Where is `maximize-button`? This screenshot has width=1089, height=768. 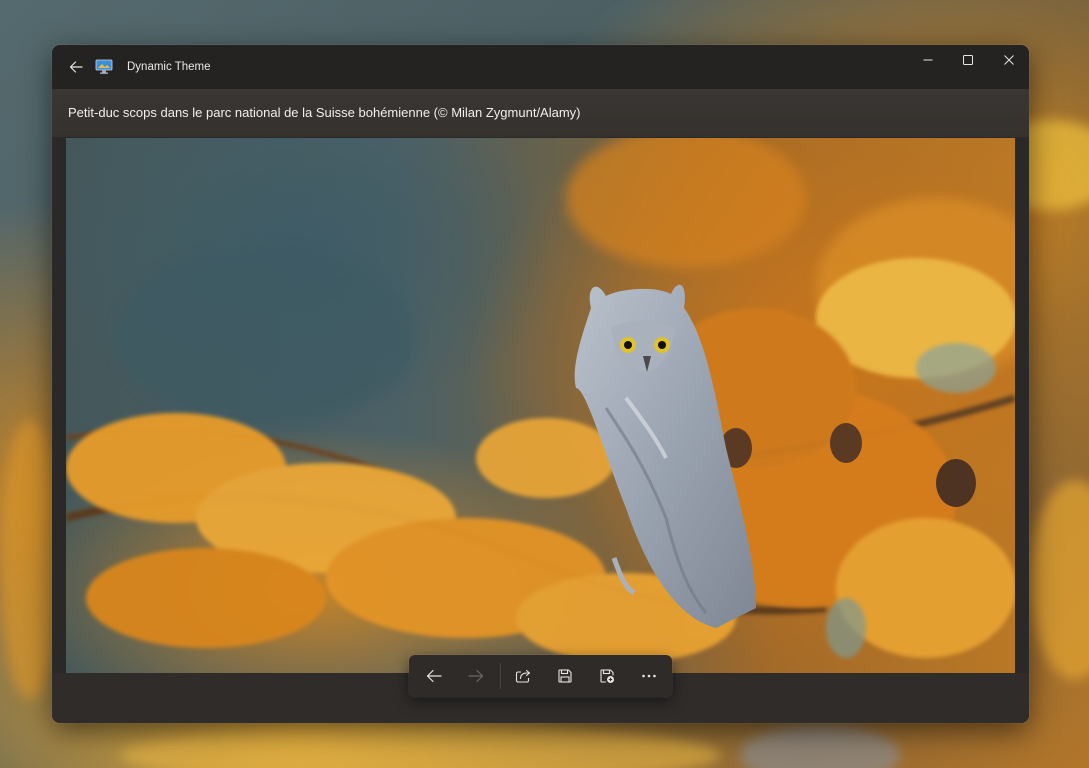 maximize-button is located at coordinates (968, 60).